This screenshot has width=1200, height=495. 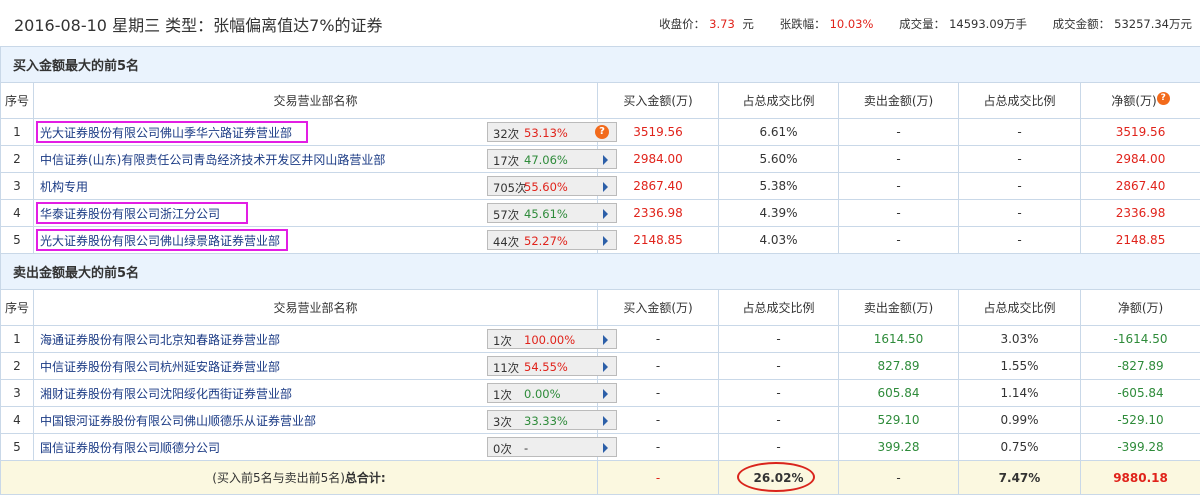 I want to click on broker-name-link: 中信证券(山东)有限责任公司青岛经济技术开发区井冈山路营业部, so click(x=212, y=160).